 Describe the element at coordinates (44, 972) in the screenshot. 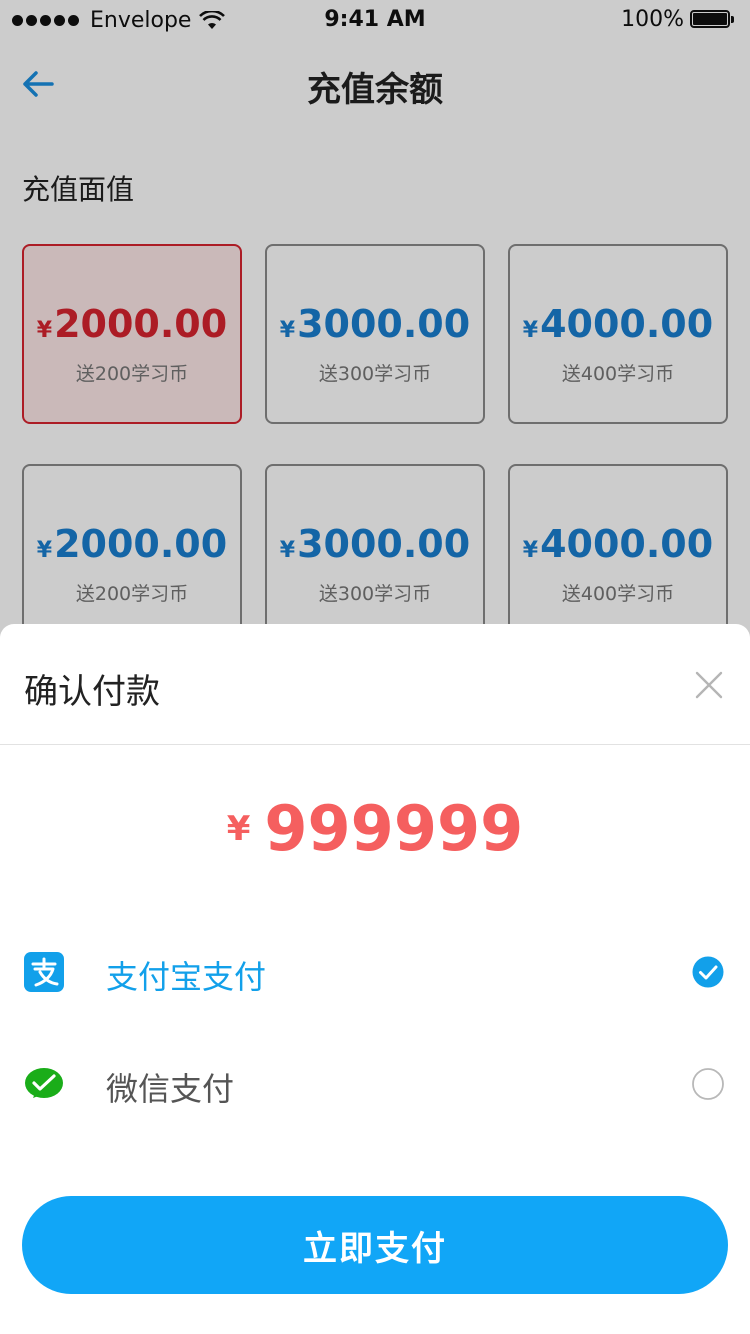

I see `alipay-icon` at that location.